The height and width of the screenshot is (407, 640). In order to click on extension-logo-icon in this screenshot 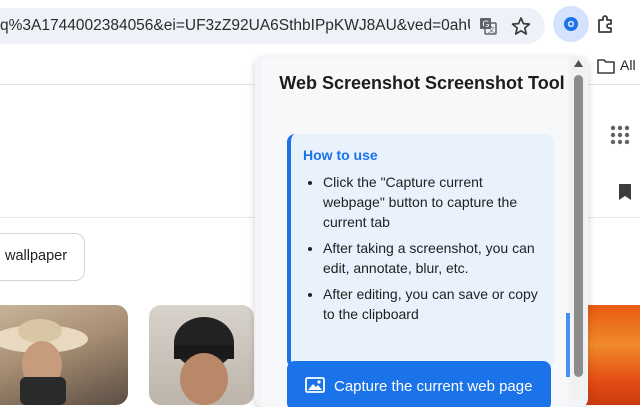, I will do `click(571, 24)`.